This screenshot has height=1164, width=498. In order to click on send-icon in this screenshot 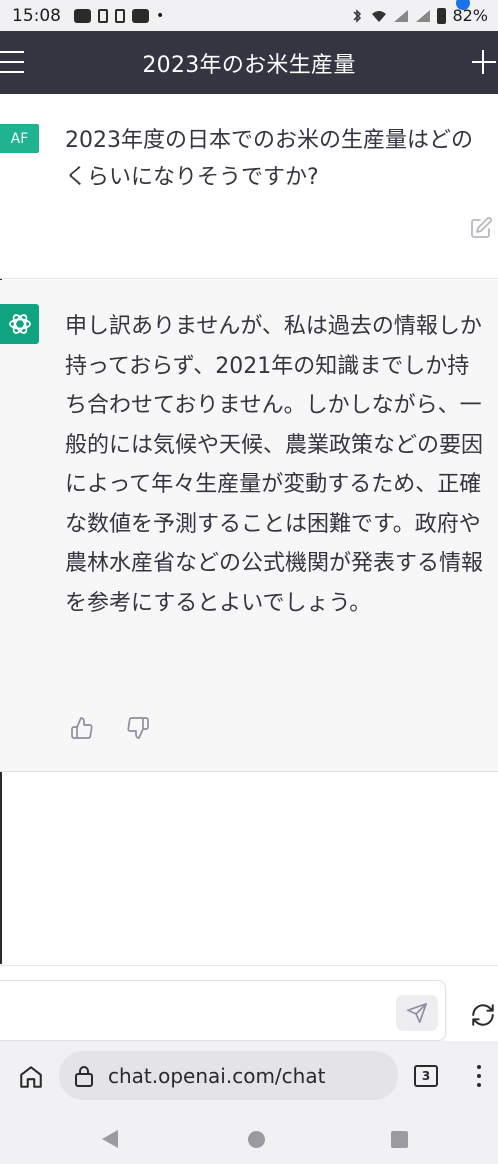, I will do `click(417, 1013)`.